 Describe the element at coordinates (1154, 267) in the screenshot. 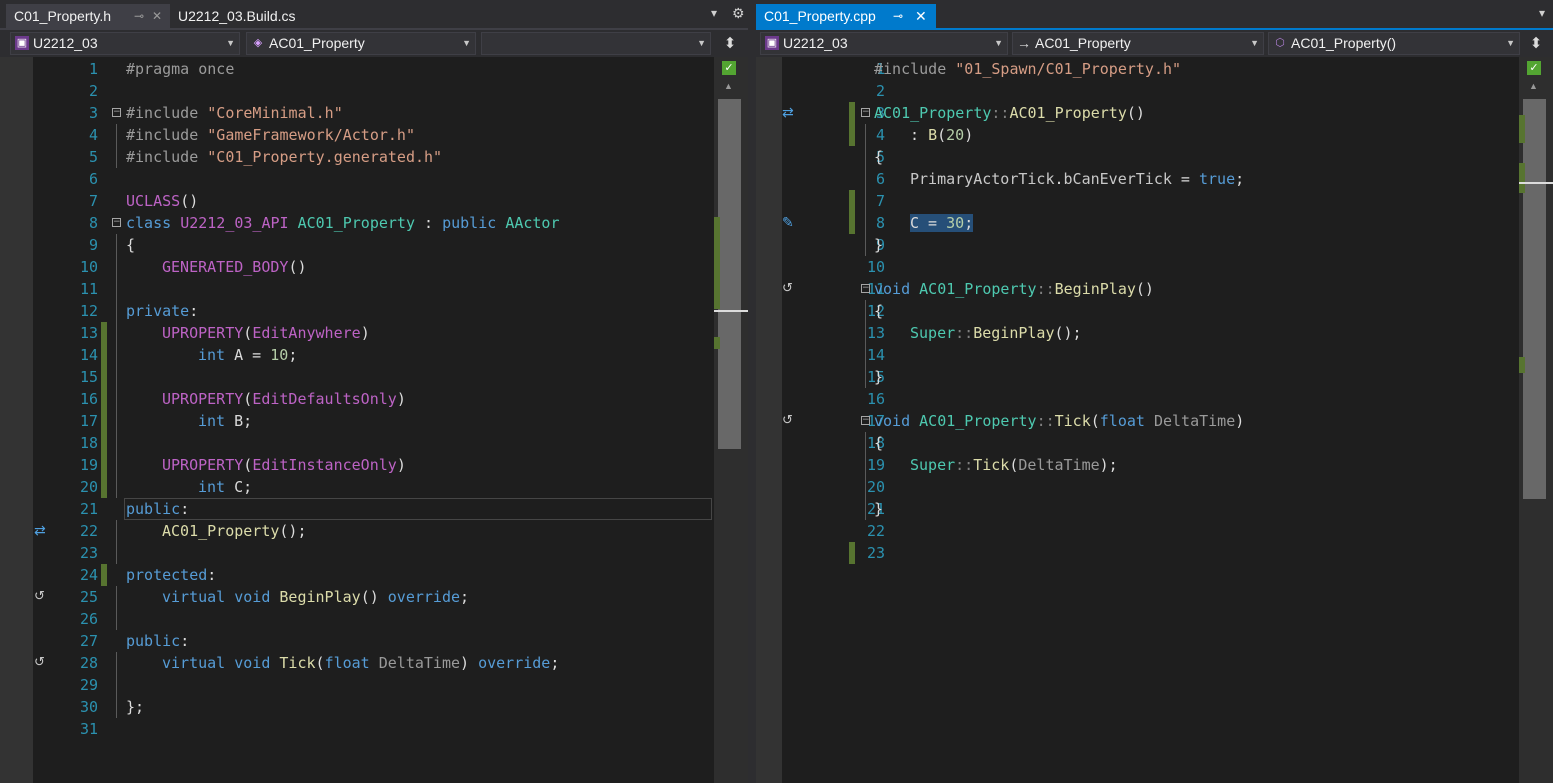

I see `code-line: 10` at that location.